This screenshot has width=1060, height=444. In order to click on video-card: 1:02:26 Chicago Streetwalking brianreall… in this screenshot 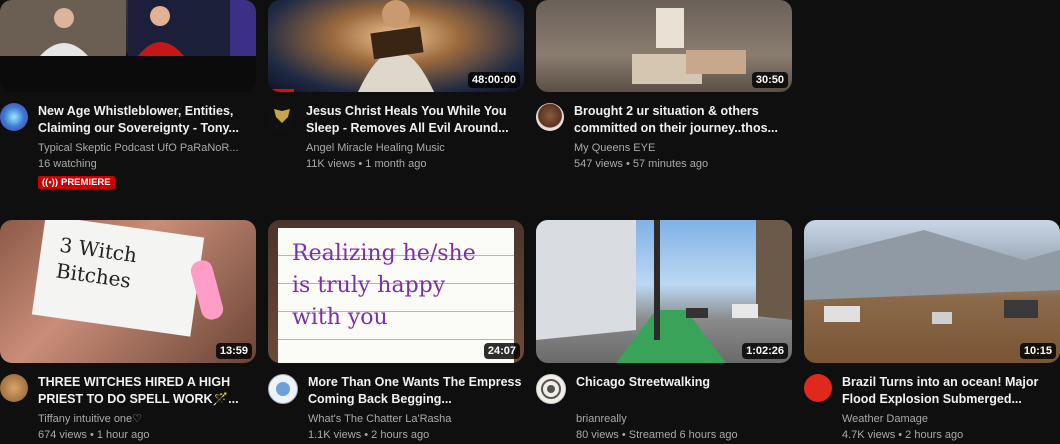, I will do `click(664, 331)`.